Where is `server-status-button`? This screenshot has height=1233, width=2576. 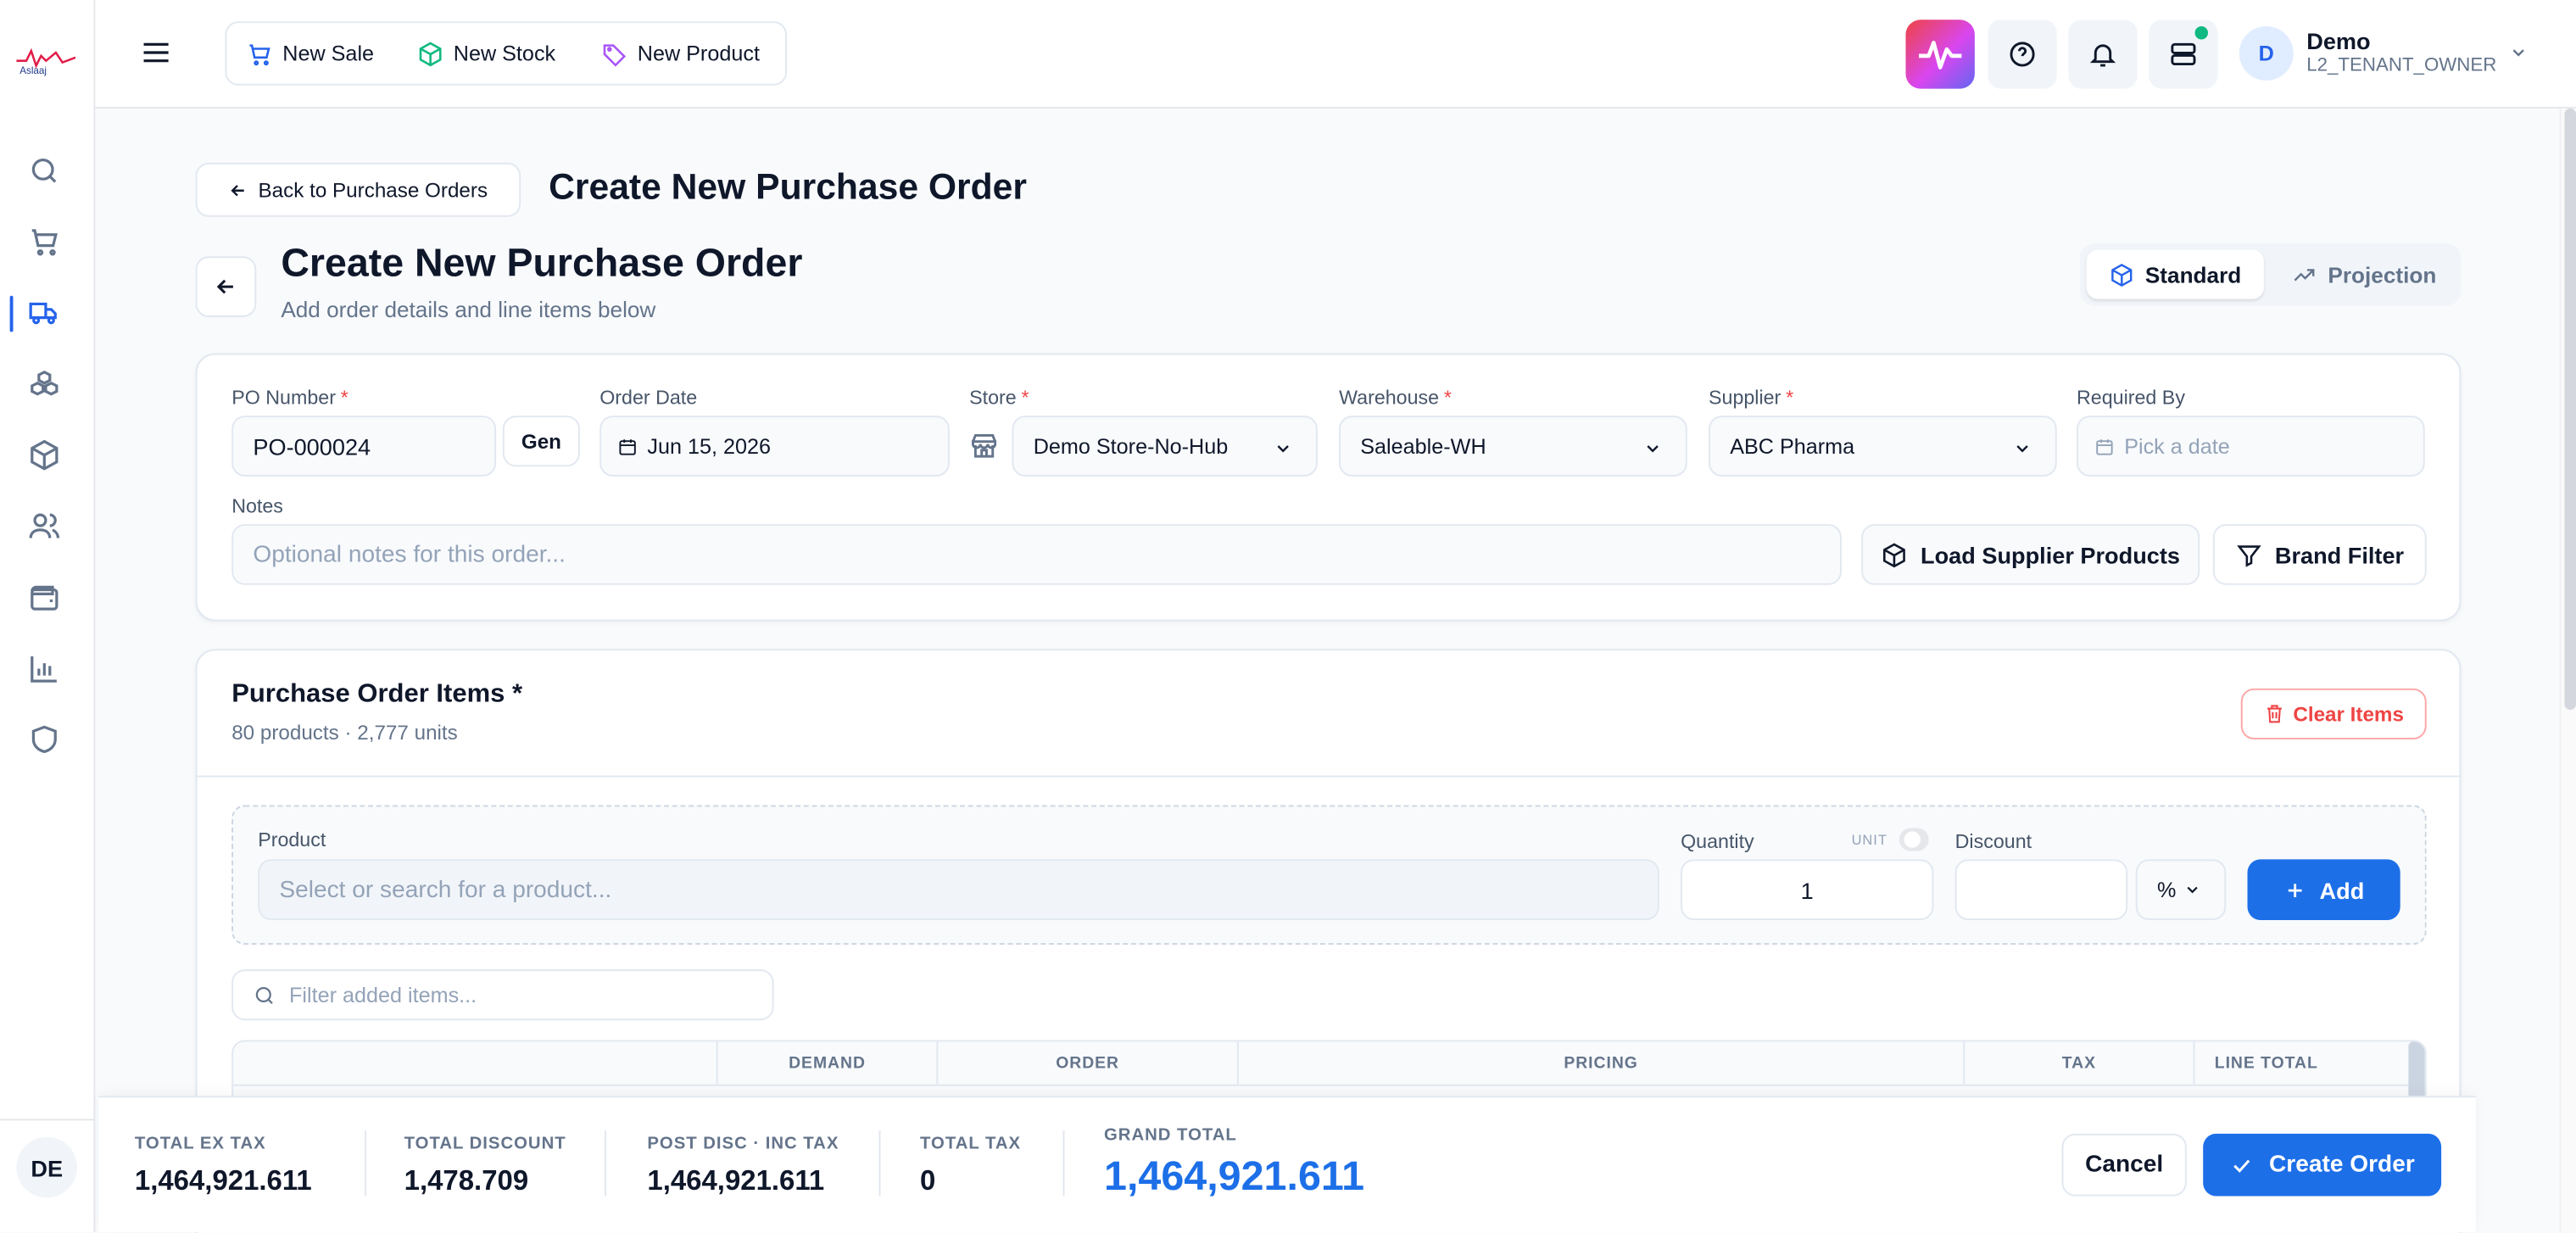 server-status-button is located at coordinates (2183, 54).